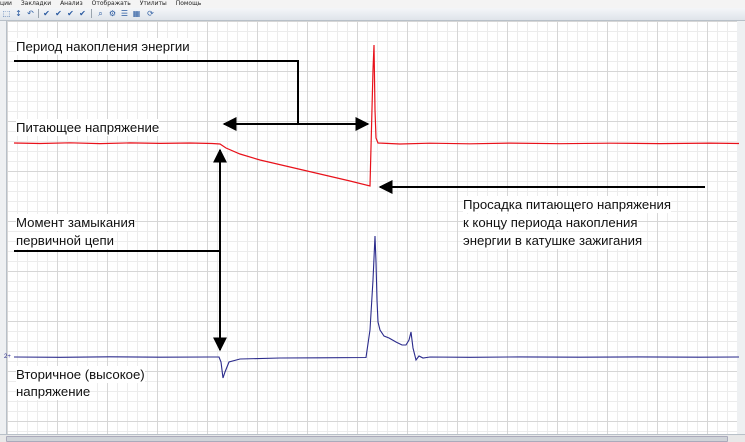  Describe the element at coordinates (367, 439) in the screenshot. I see `scrollbar-thumb` at that location.